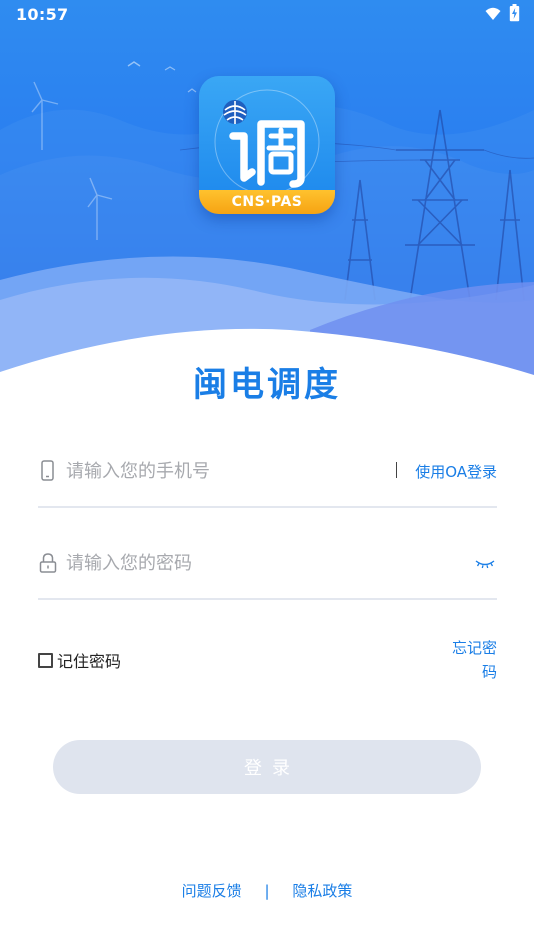 The height and width of the screenshot is (950, 534). Describe the element at coordinates (267, 15) in the screenshot. I see `status-bar: 10:57` at that location.